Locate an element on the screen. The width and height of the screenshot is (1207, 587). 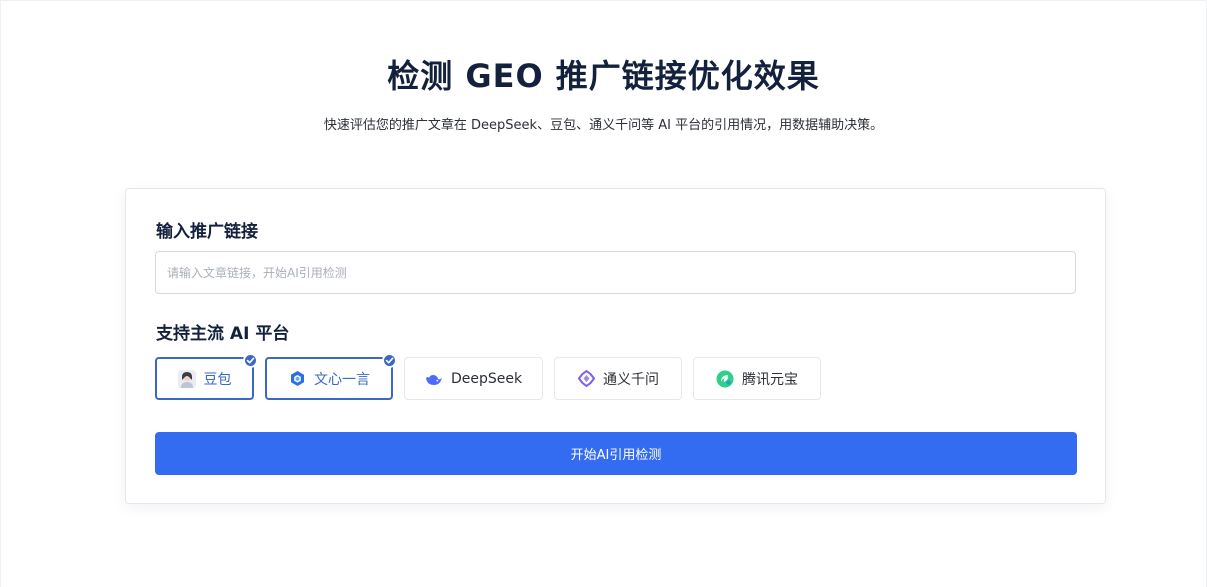
link-label: 输入推广链接 is located at coordinates (207, 232).